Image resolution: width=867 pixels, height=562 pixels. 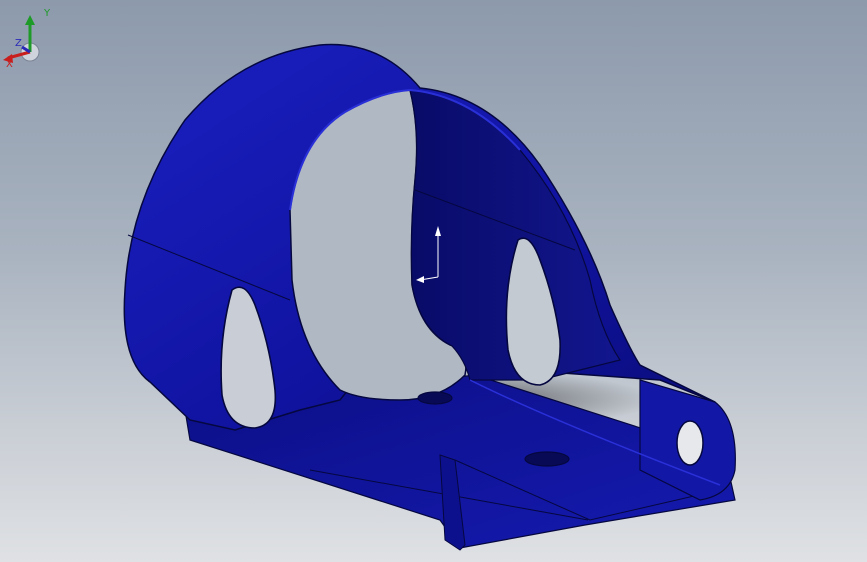 What do you see at coordinates (47, 13) in the screenshot?
I see `triad-y-label: Y` at bounding box center [47, 13].